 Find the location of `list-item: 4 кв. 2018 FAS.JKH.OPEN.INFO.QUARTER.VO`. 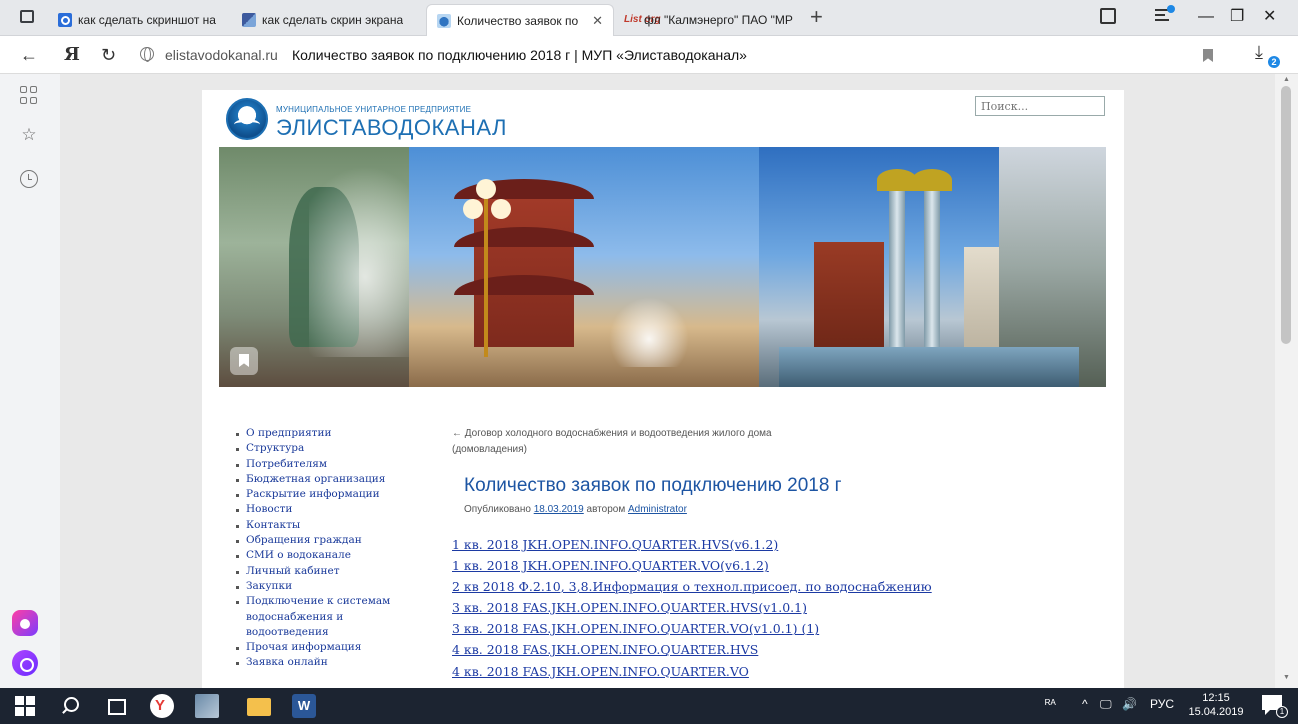

list-item: 4 кв. 2018 FAS.JKH.OPEN.INFO.QUARTER.VO is located at coordinates (692, 671).